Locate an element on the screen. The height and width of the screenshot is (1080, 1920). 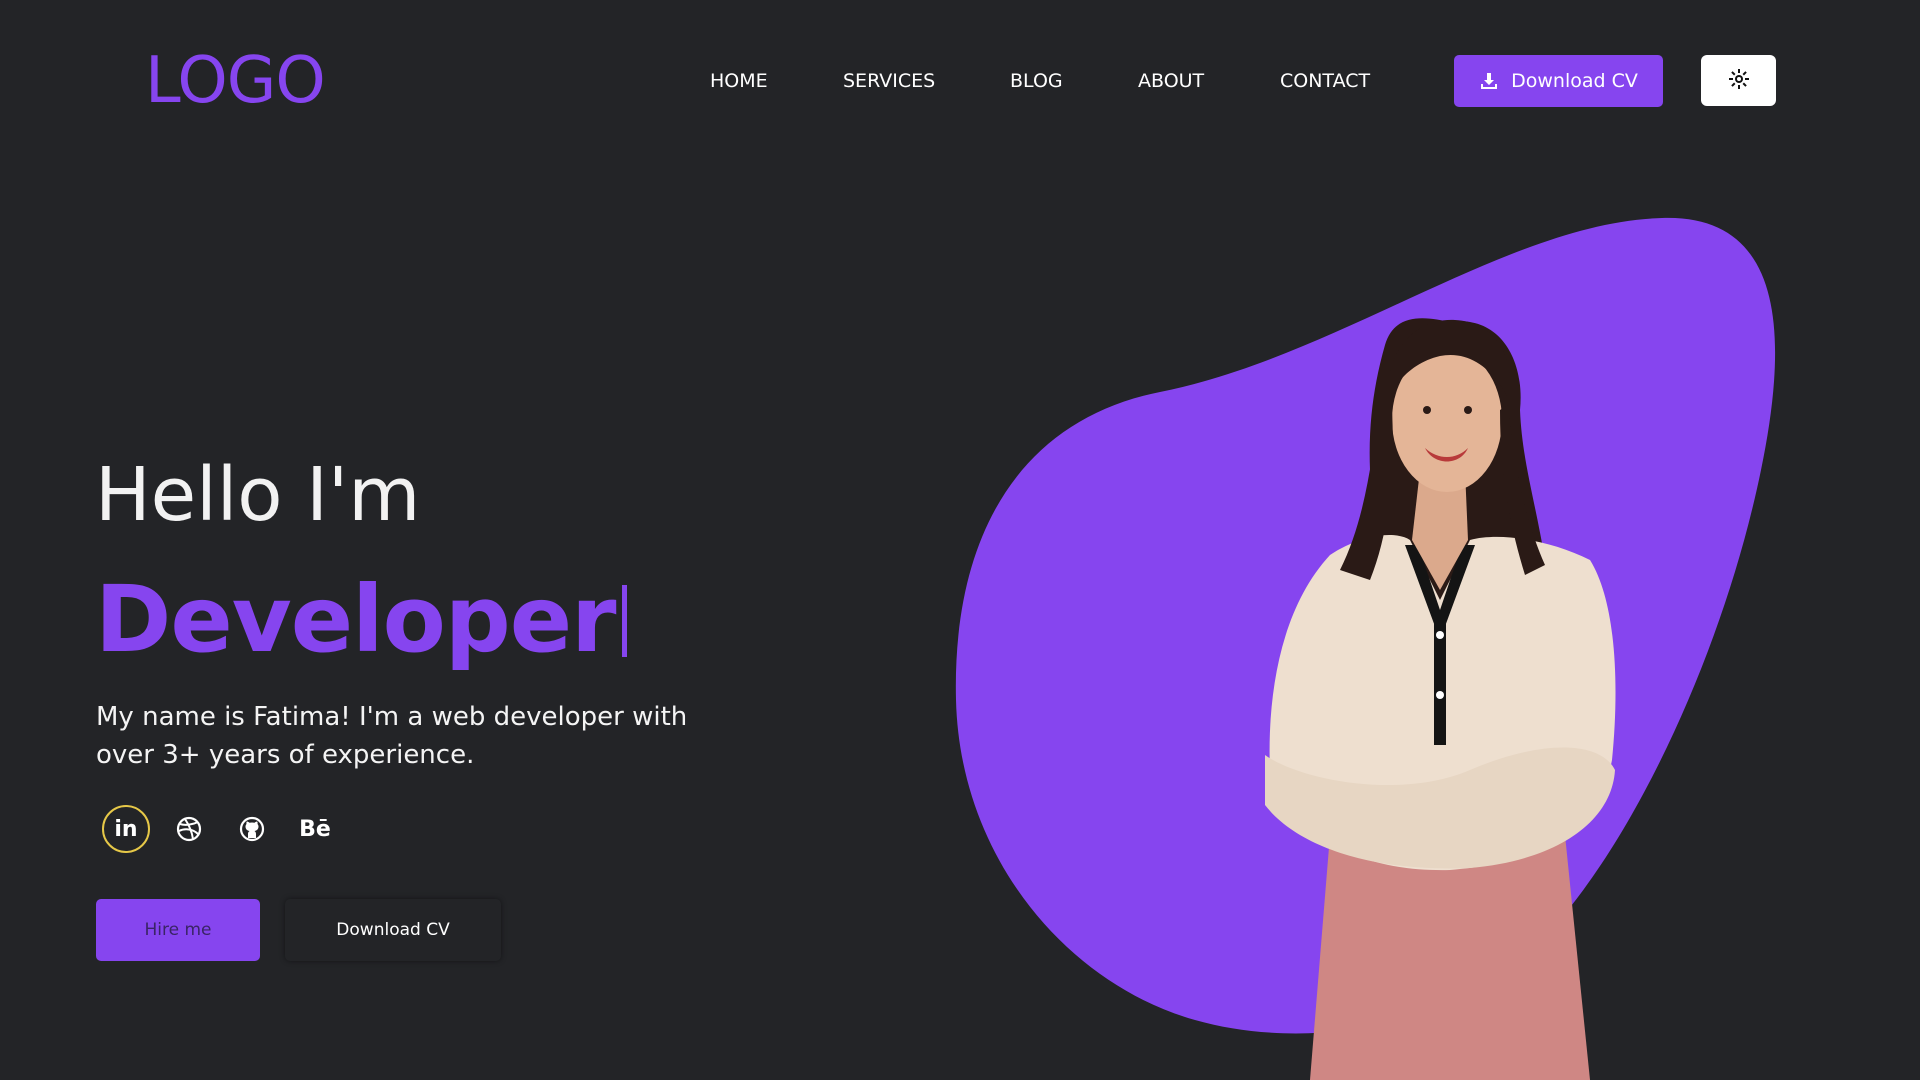
header-download-cv-button: Download CV is located at coordinates (1558, 81).